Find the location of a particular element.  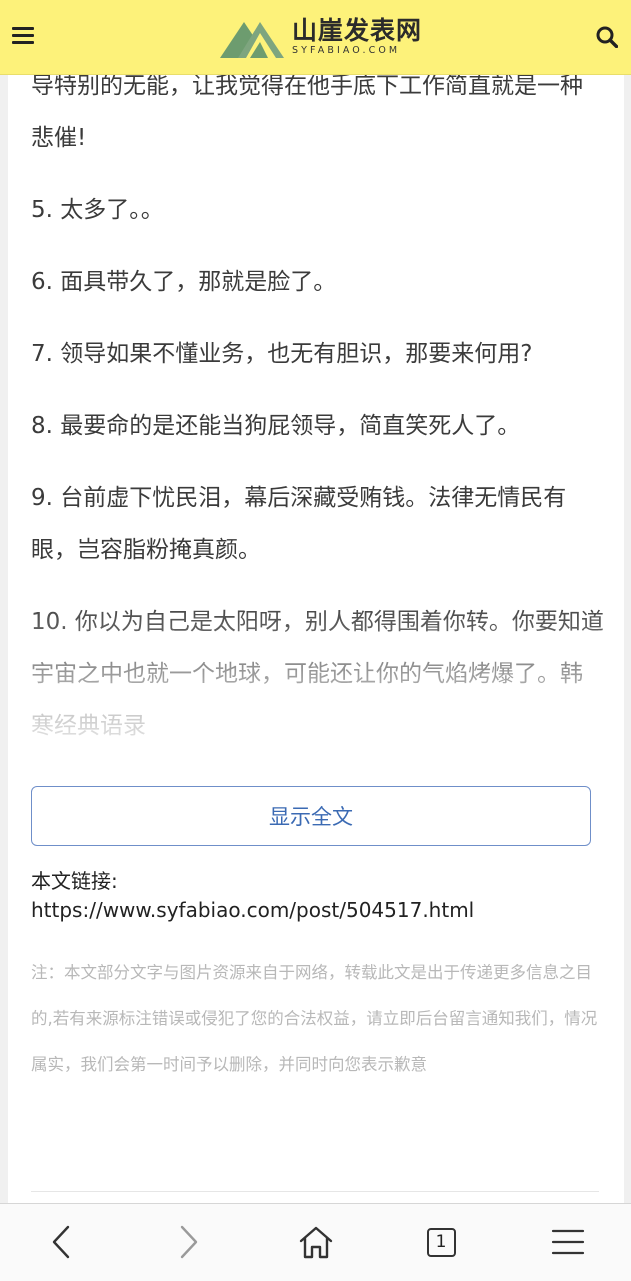

site-logo: 山崖发表网 SYFABIAO.COM is located at coordinates (321, 37).